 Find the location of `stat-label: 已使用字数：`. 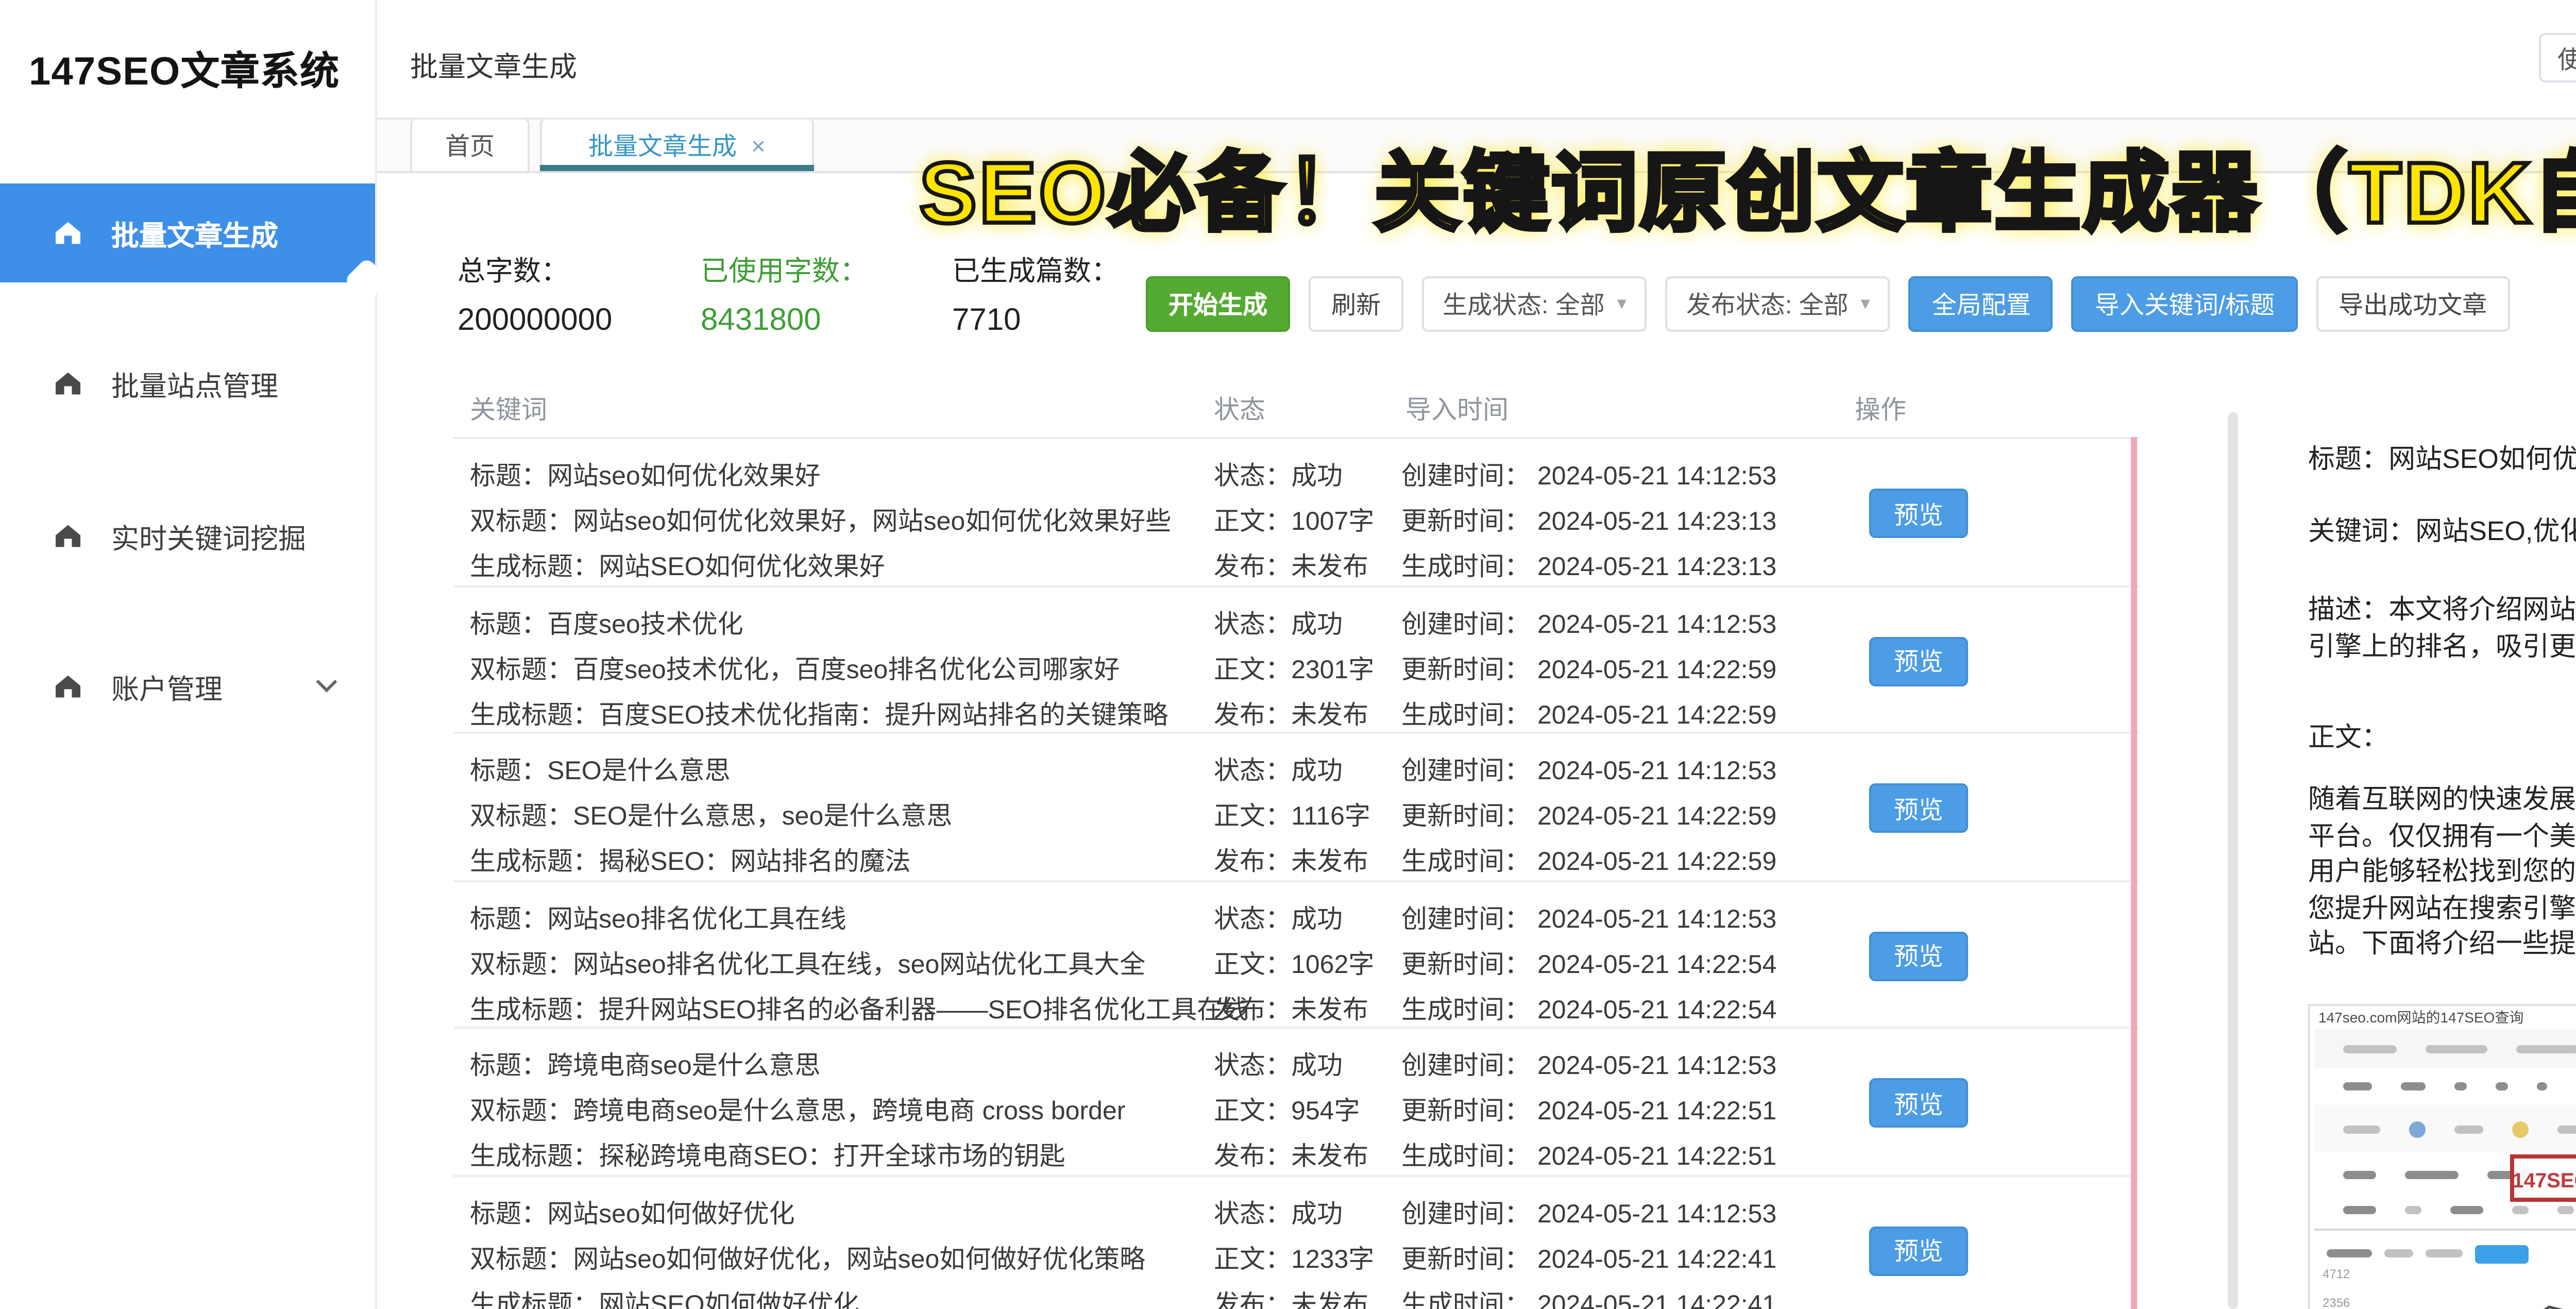

stat-label: 已使用字数： is located at coordinates (785, 271).